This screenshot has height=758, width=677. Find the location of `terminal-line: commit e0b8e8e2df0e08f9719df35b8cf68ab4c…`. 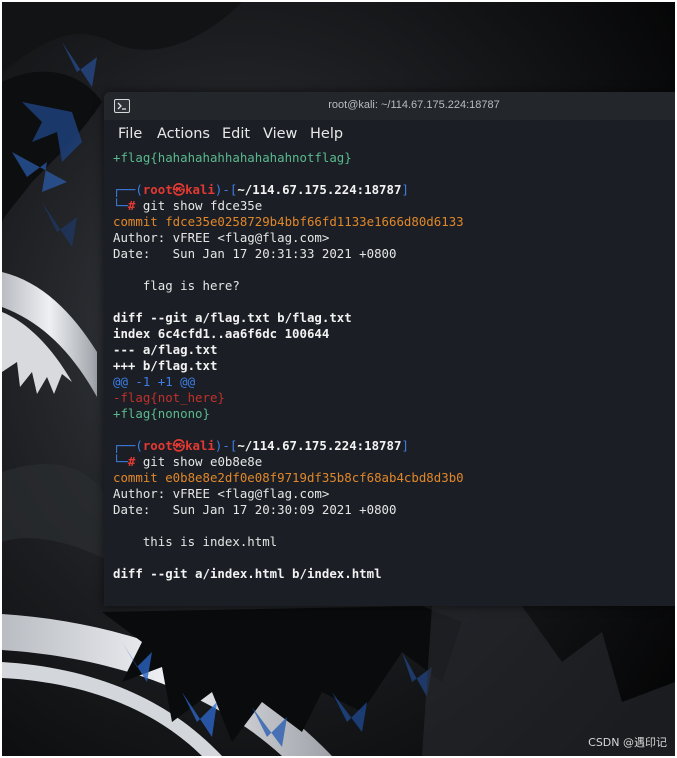

terminal-line: commit e0b8e8e2df0e08f9719df35b8cf68ab4c… is located at coordinates (393, 478).